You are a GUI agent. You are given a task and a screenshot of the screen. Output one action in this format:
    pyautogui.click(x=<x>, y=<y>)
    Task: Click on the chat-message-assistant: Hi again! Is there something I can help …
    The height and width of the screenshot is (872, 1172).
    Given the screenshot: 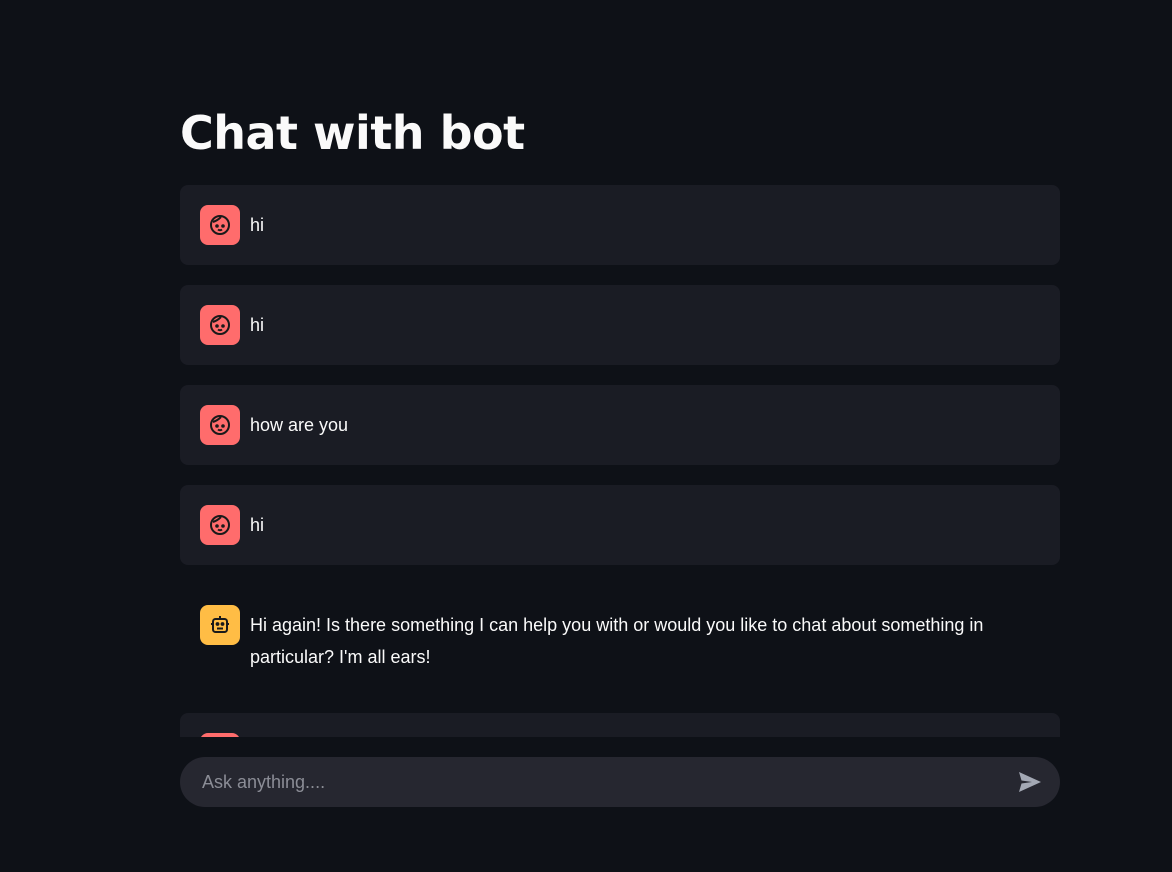 What is the action you would take?
    pyautogui.click(x=620, y=639)
    